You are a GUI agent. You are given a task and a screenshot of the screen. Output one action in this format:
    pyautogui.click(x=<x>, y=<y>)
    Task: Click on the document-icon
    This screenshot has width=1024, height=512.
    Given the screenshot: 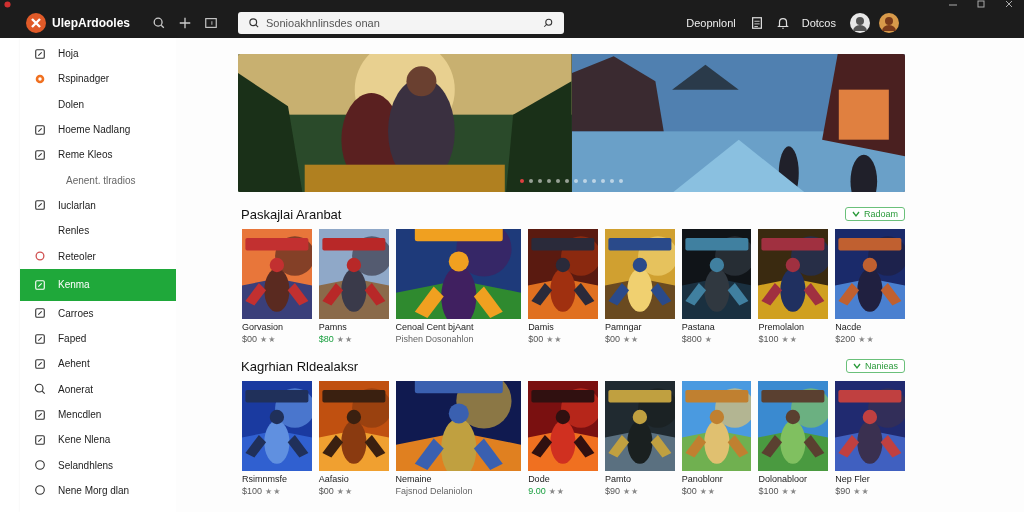 What is the action you would take?
    pyautogui.click(x=756, y=23)
    